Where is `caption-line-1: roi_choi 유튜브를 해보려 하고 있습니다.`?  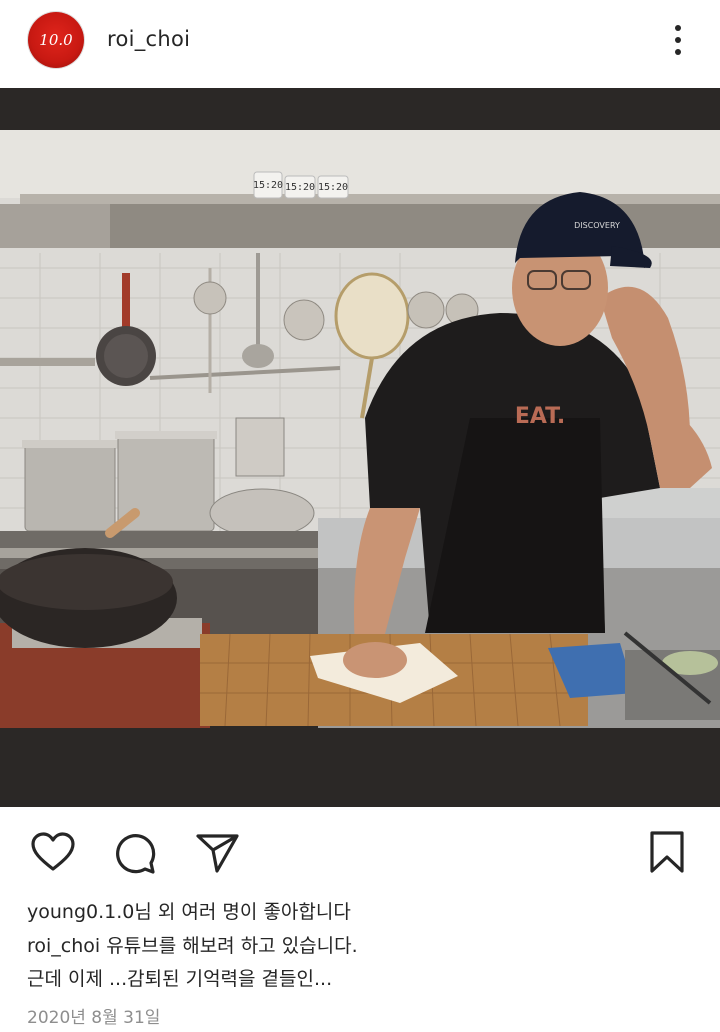
caption-line-1: roi_choi 유튜브를 해보려 하고 있습니다. is located at coordinates (192, 944).